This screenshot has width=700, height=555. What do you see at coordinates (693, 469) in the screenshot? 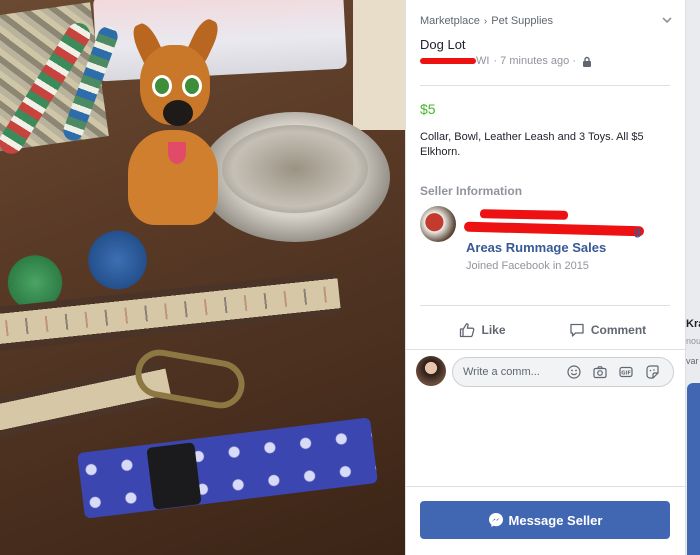
I see `edge-blue-panel` at bounding box center [693, 469].